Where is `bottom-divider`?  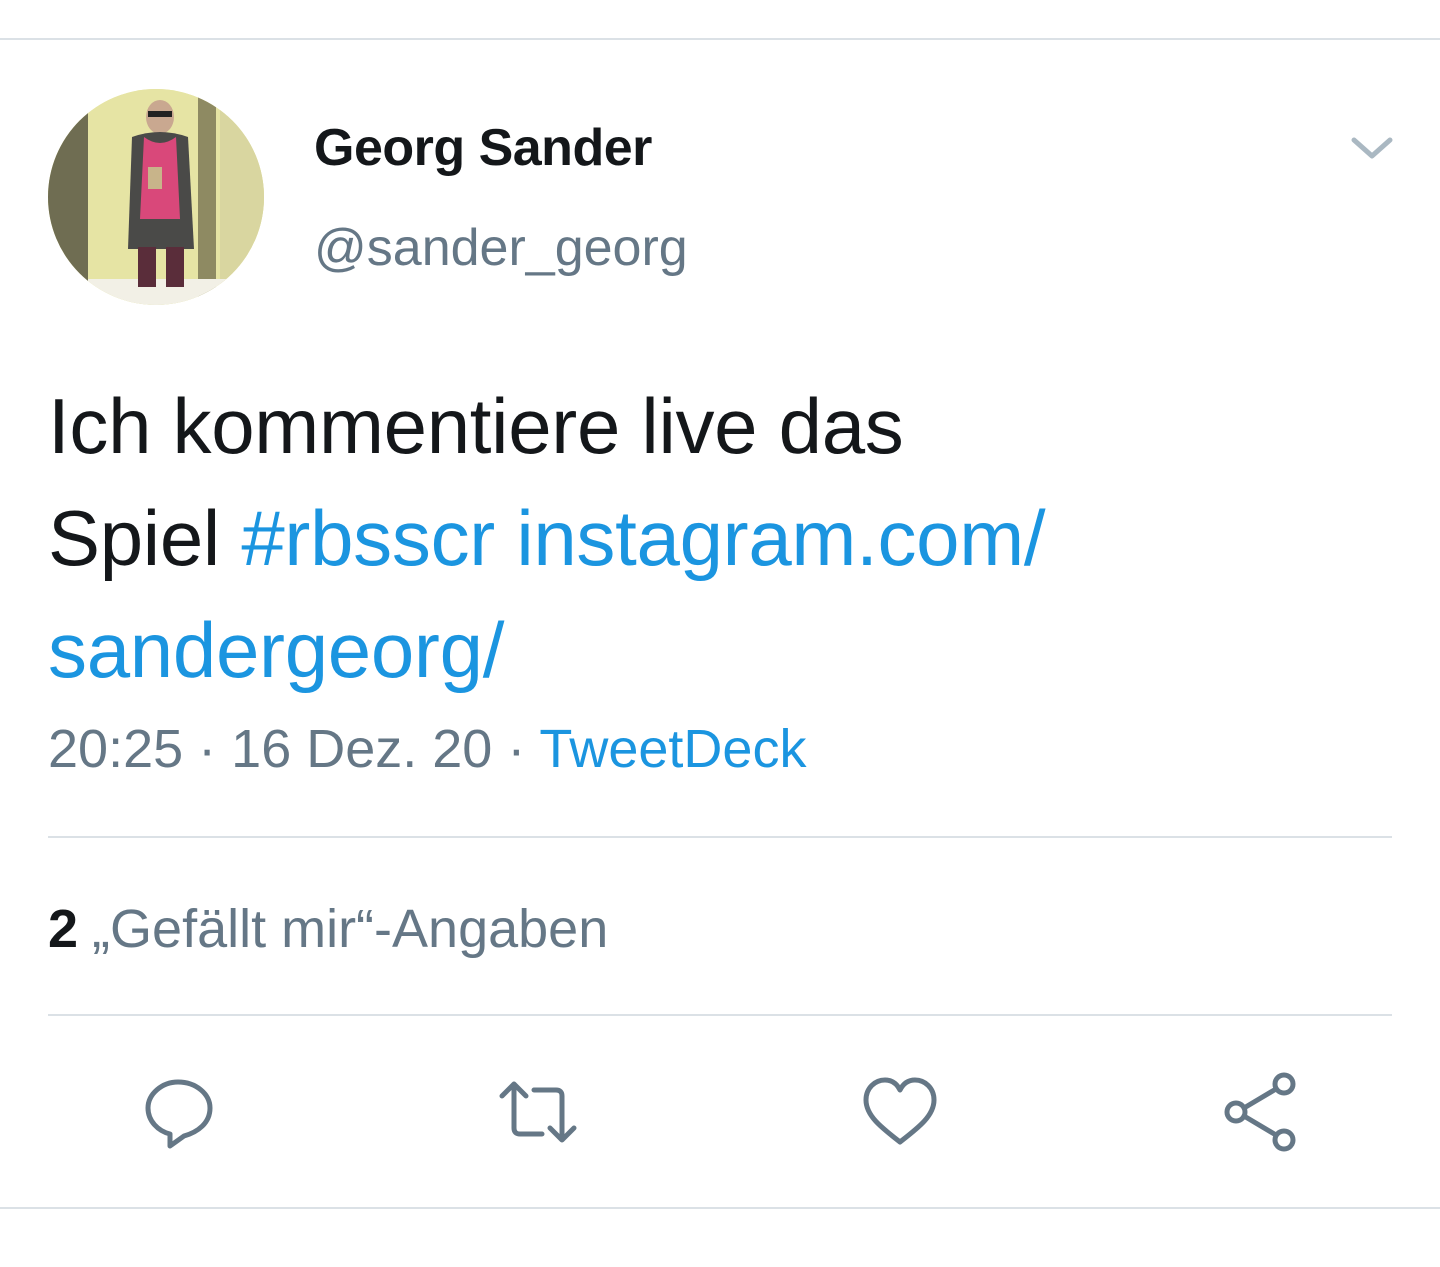 bottom-divider is located at coordinates (720, 1208).